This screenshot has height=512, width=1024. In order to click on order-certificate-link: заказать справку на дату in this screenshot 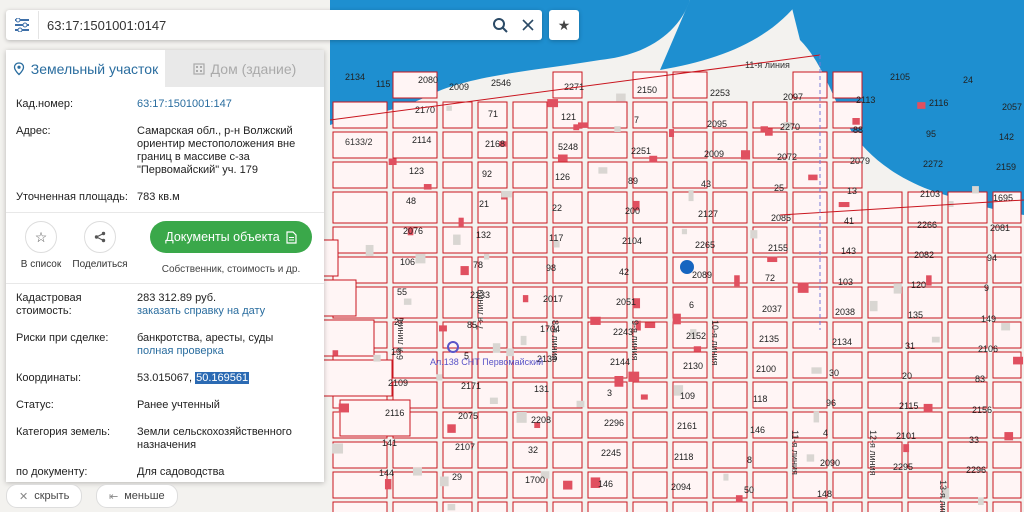, I will do `click(225, 311)`.